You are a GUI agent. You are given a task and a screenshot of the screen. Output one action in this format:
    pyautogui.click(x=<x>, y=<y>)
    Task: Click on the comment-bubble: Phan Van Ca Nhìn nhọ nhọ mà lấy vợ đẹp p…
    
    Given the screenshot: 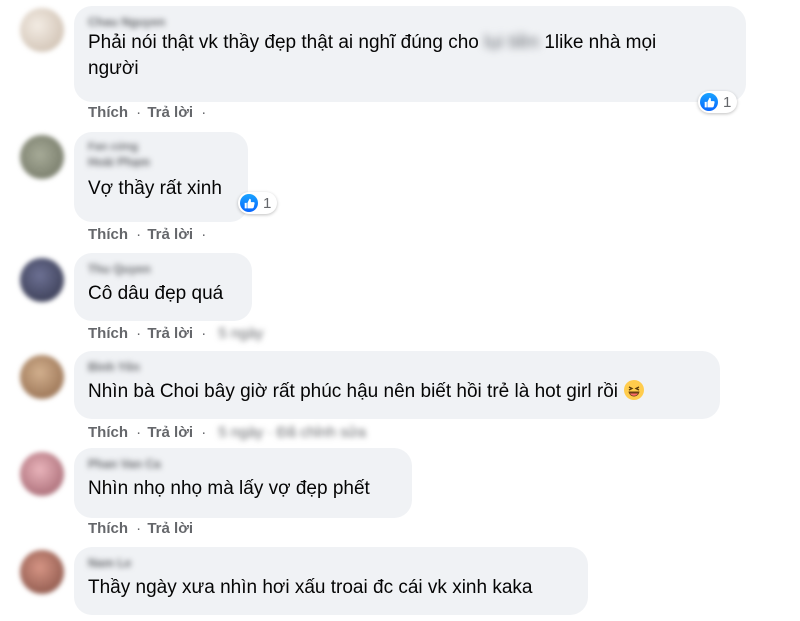 What is the action you would take?
    pyautogui.click(x=243, y=483)
    